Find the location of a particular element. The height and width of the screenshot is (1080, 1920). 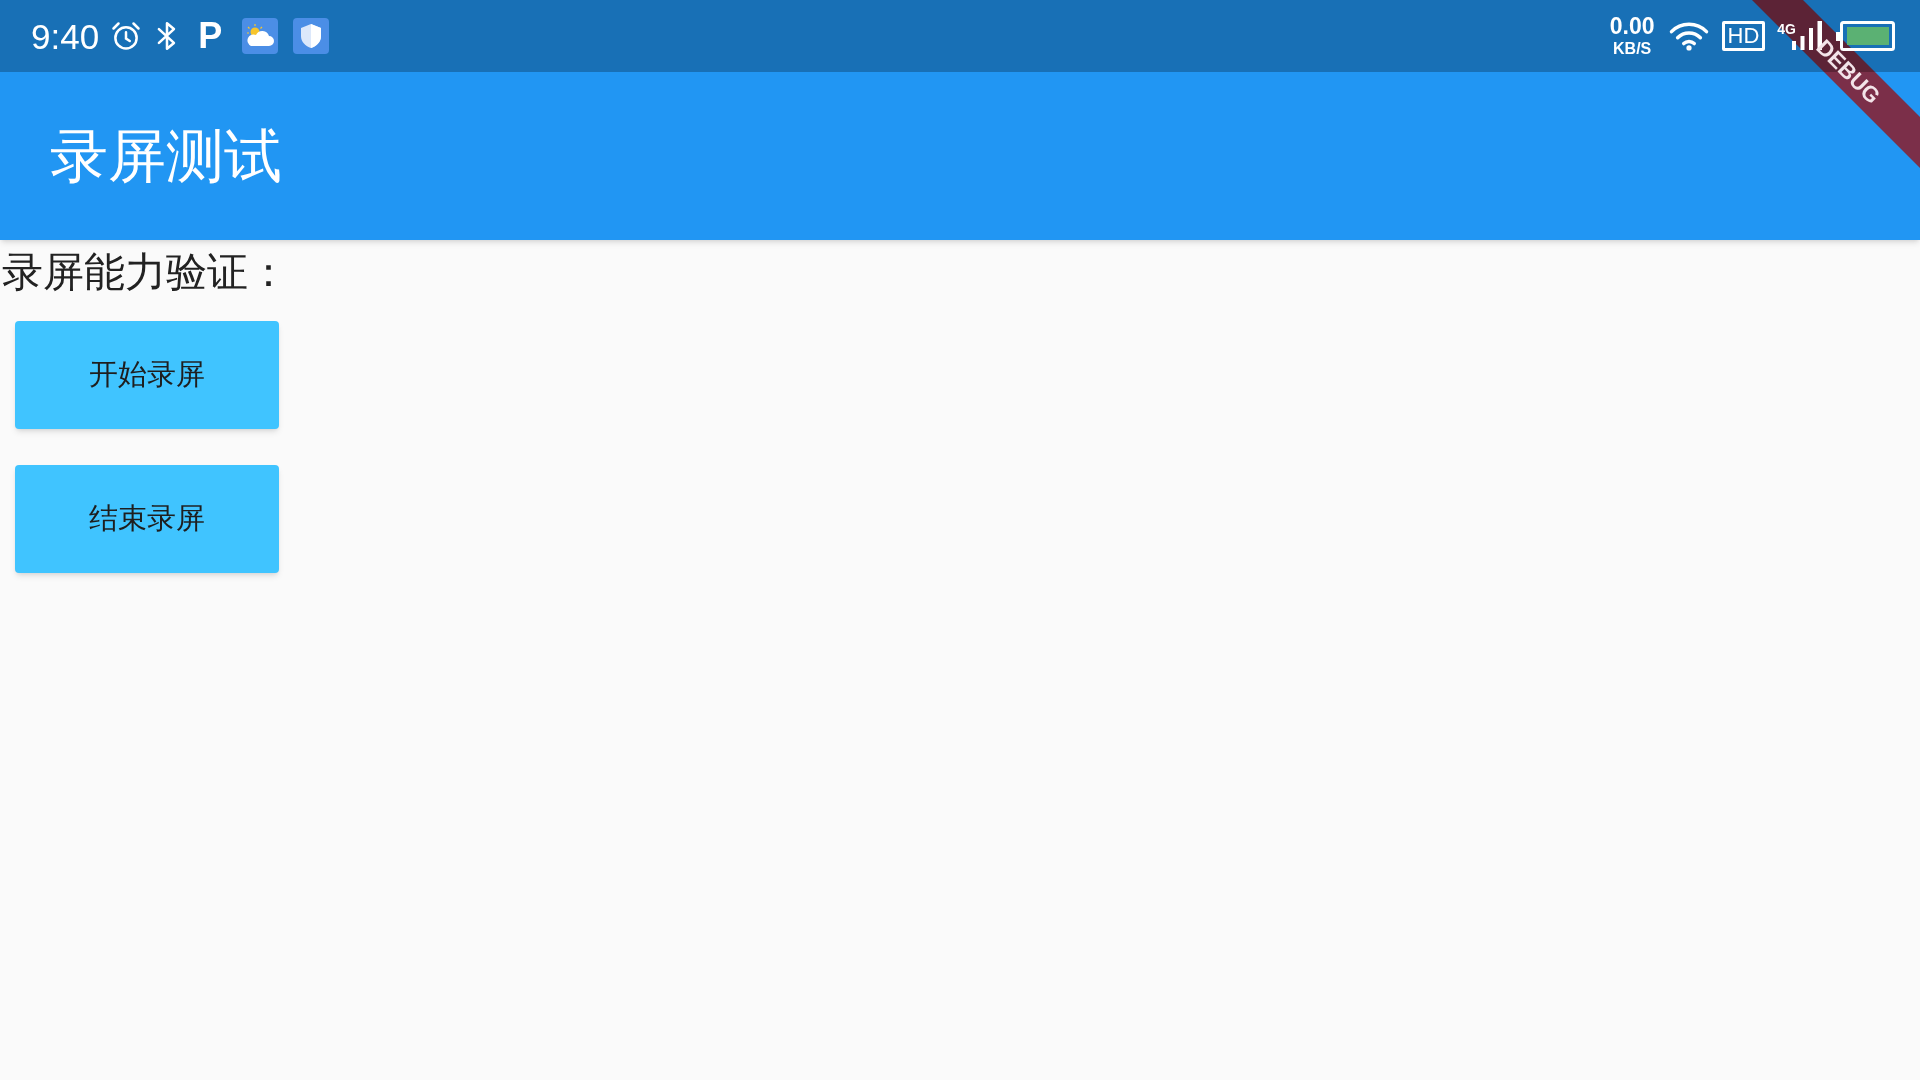

wifi-icon is located at coordinates (1688, 36).